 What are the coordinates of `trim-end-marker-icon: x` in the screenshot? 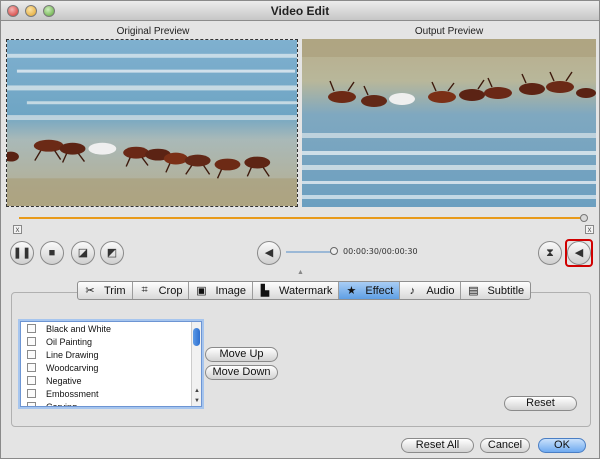 It's located at (589, 229).